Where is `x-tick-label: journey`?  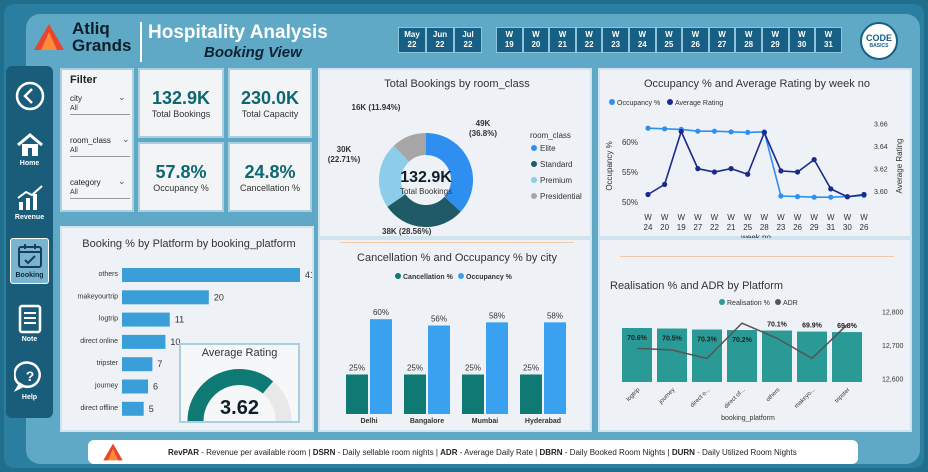 x-tick-label: journey is located at coordinates (667, 396).